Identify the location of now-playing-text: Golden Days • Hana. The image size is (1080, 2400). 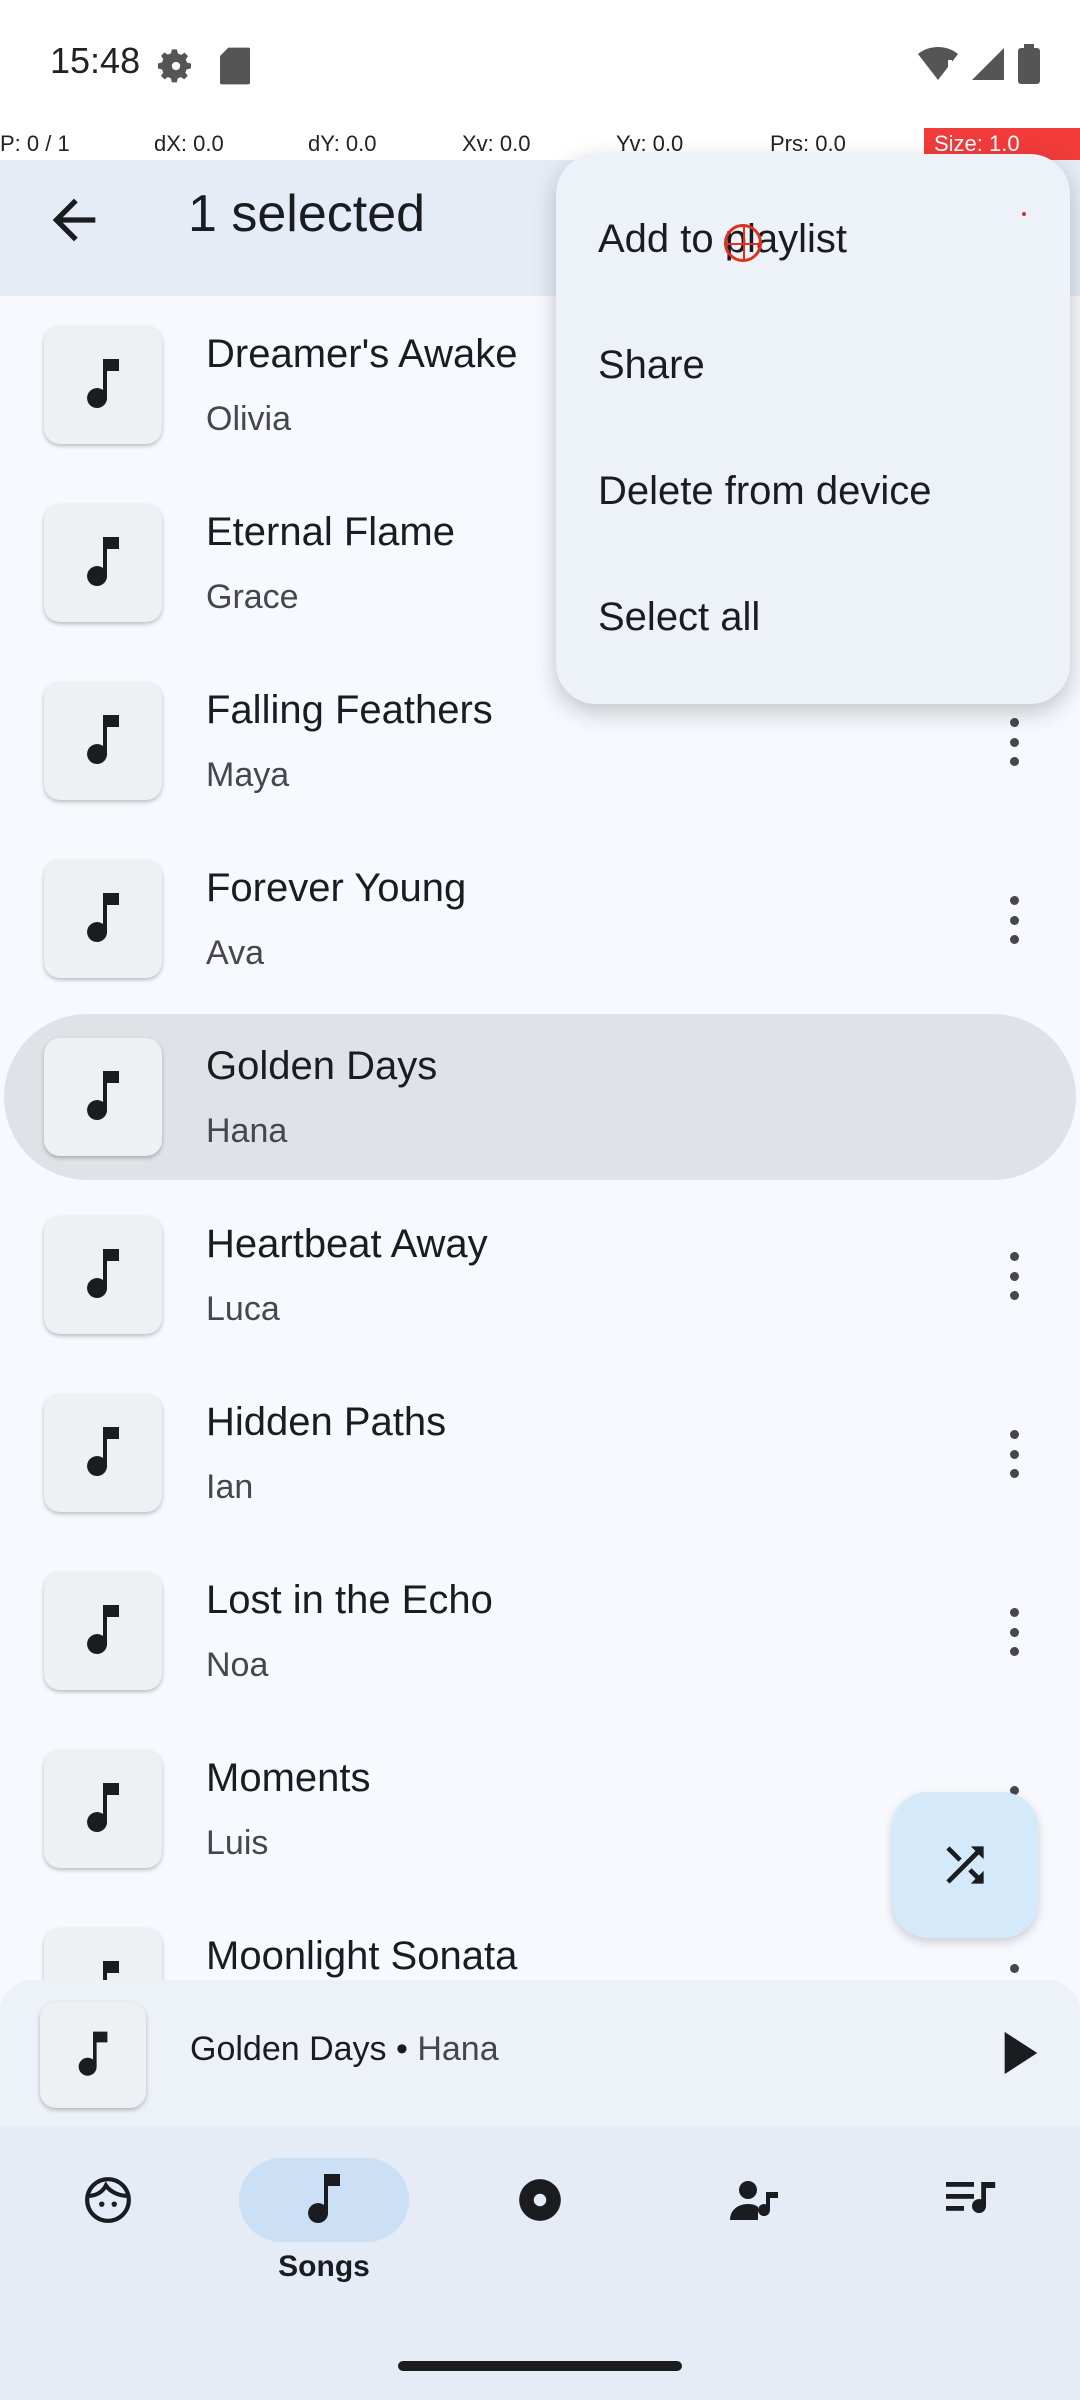
(344, 2049).